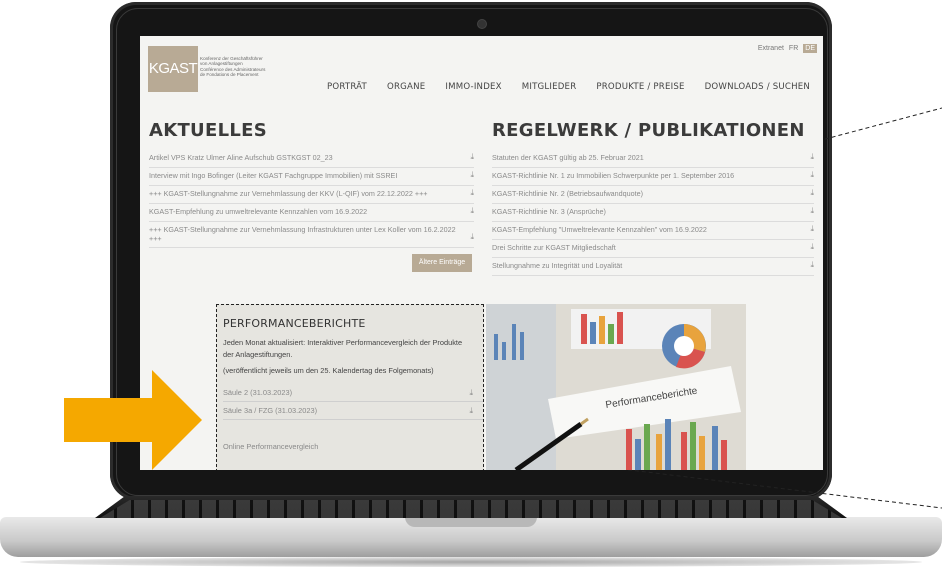 This screenshot has width=942, height=577. What do you see at coordinates (787, 48) in the screenshot?
I see `top-links: Extranet FR DE` at bounding box center [787, 48].